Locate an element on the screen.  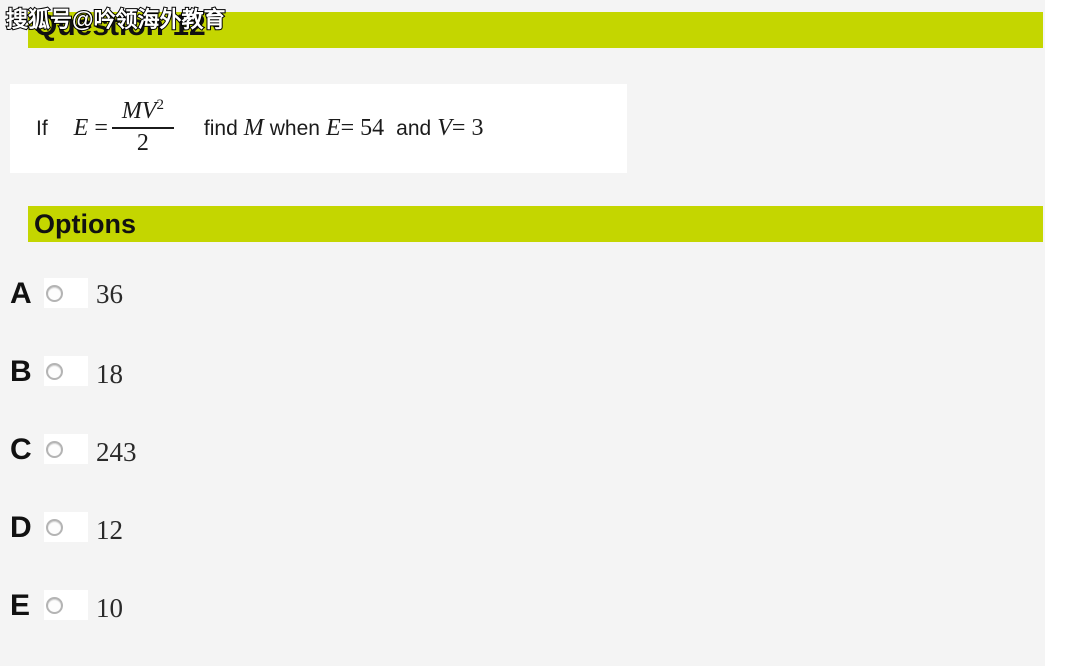
option-value-a: 36 is located at coordinates (109, 294).